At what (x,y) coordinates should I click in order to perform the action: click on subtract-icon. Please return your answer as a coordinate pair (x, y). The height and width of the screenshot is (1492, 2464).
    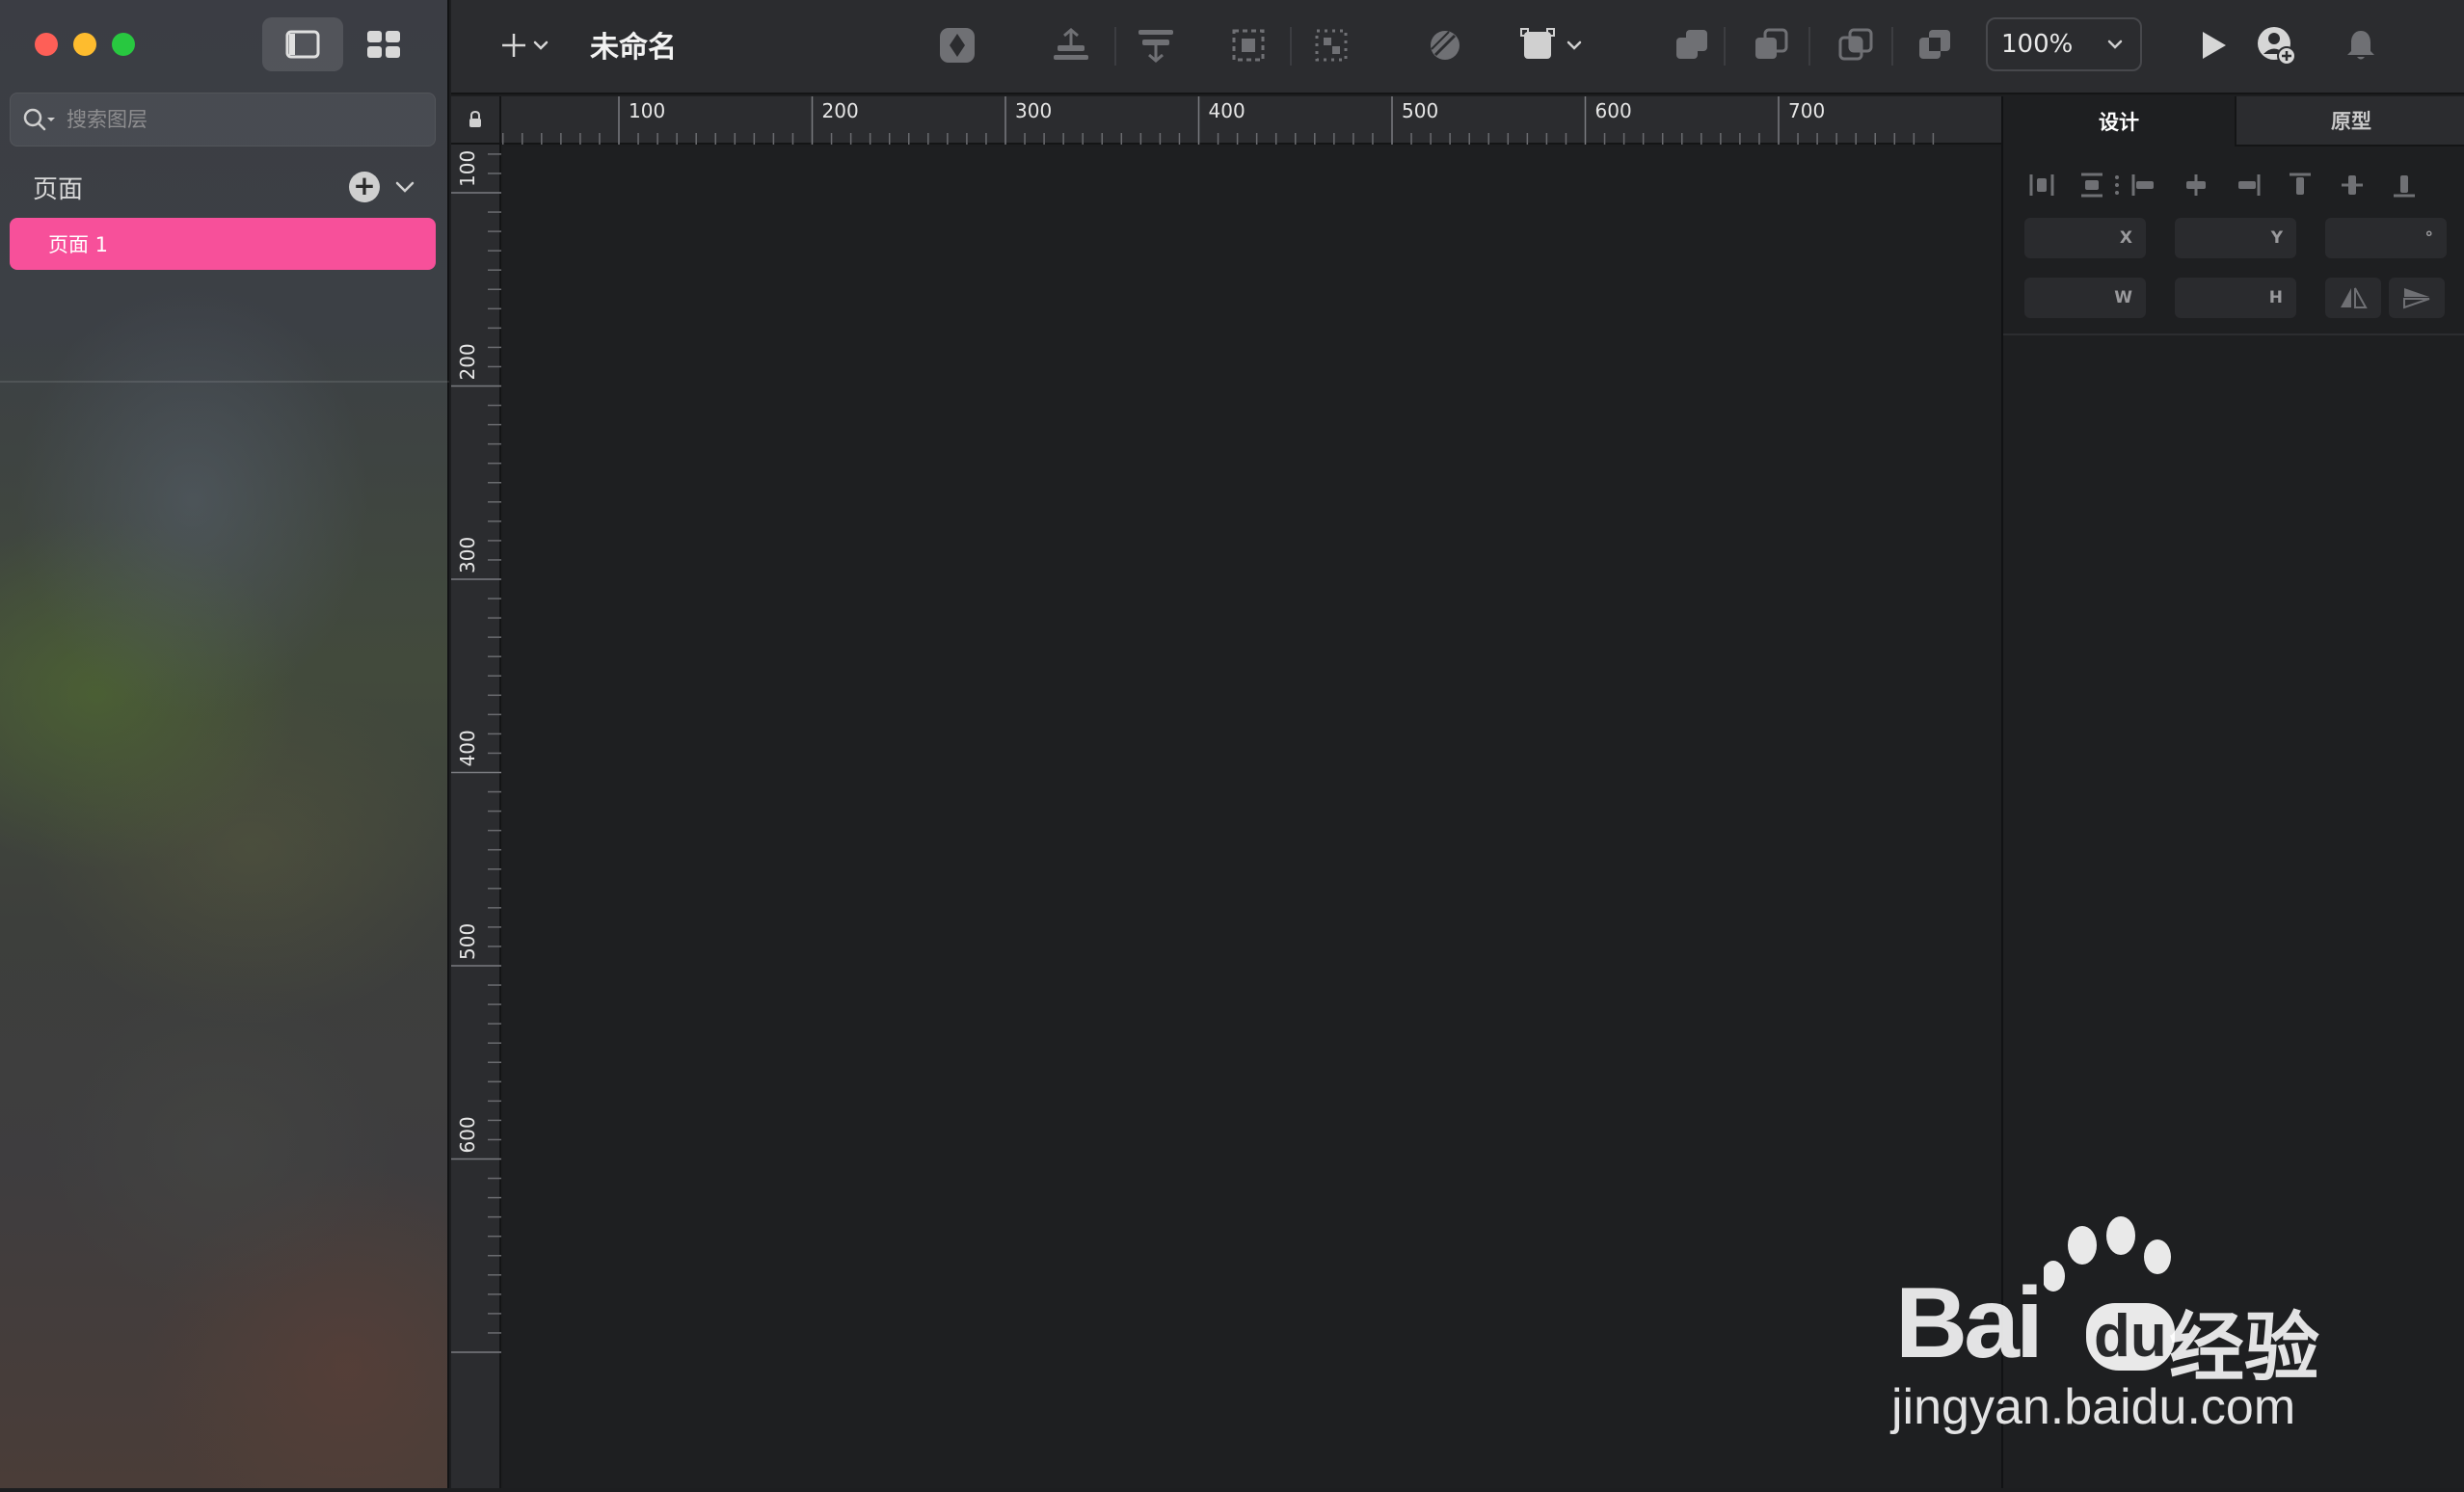
    Looking at the image, I should click on (1772, 43).